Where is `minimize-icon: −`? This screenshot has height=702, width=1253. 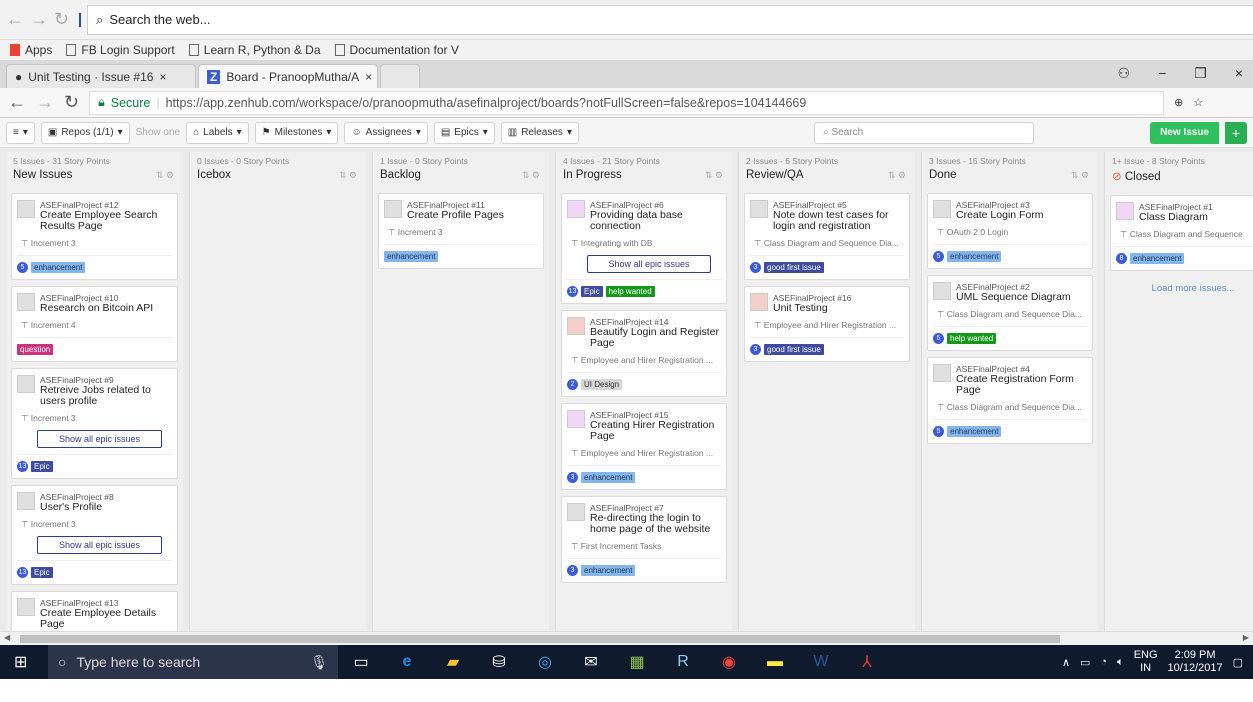 minimize-icon: − is located at coordinates (1162, 73).